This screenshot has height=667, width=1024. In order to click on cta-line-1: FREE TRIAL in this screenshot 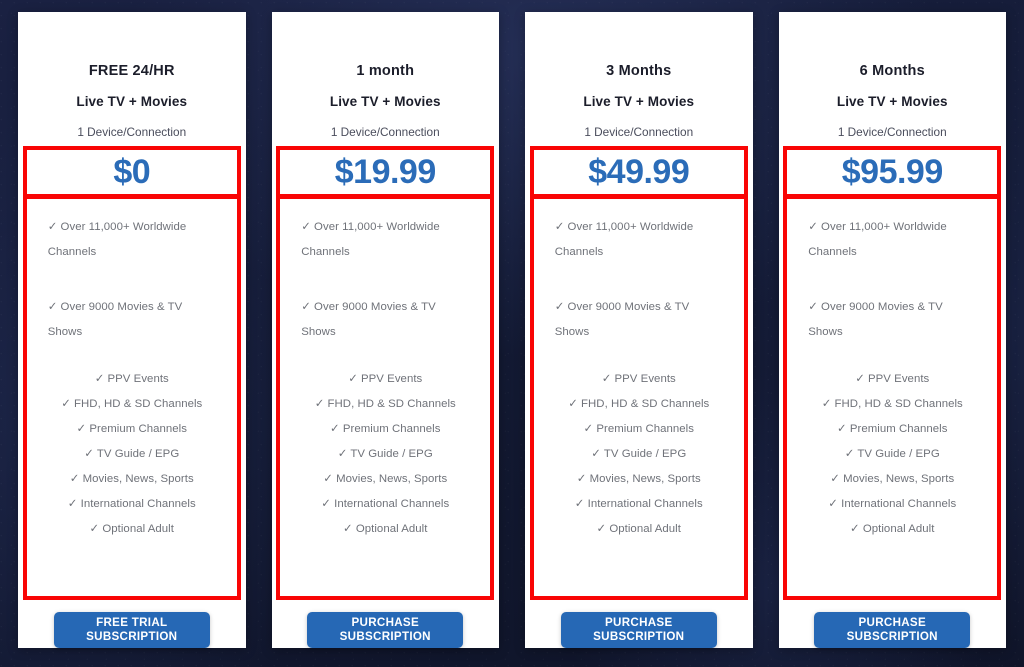, I will do `click(132, 622)`.